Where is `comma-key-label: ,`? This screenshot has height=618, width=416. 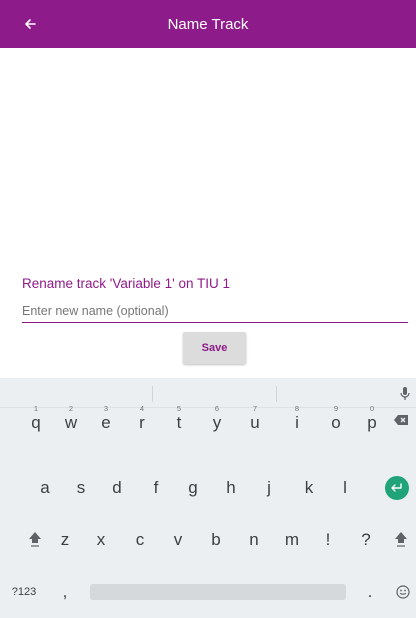 comma-key-label: , is located at coordinates (65, 591).